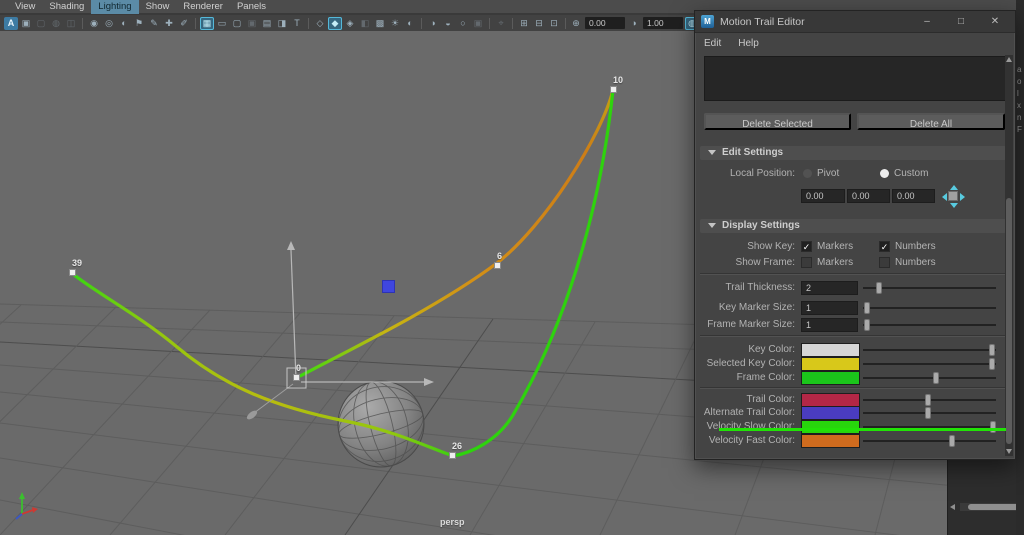 This screenshot has height=535, width=1024. What do you see at coordinates (282, 23) in the screenshot?
I see `camera-output-icon: ◨` at bounding box center [282, 23].